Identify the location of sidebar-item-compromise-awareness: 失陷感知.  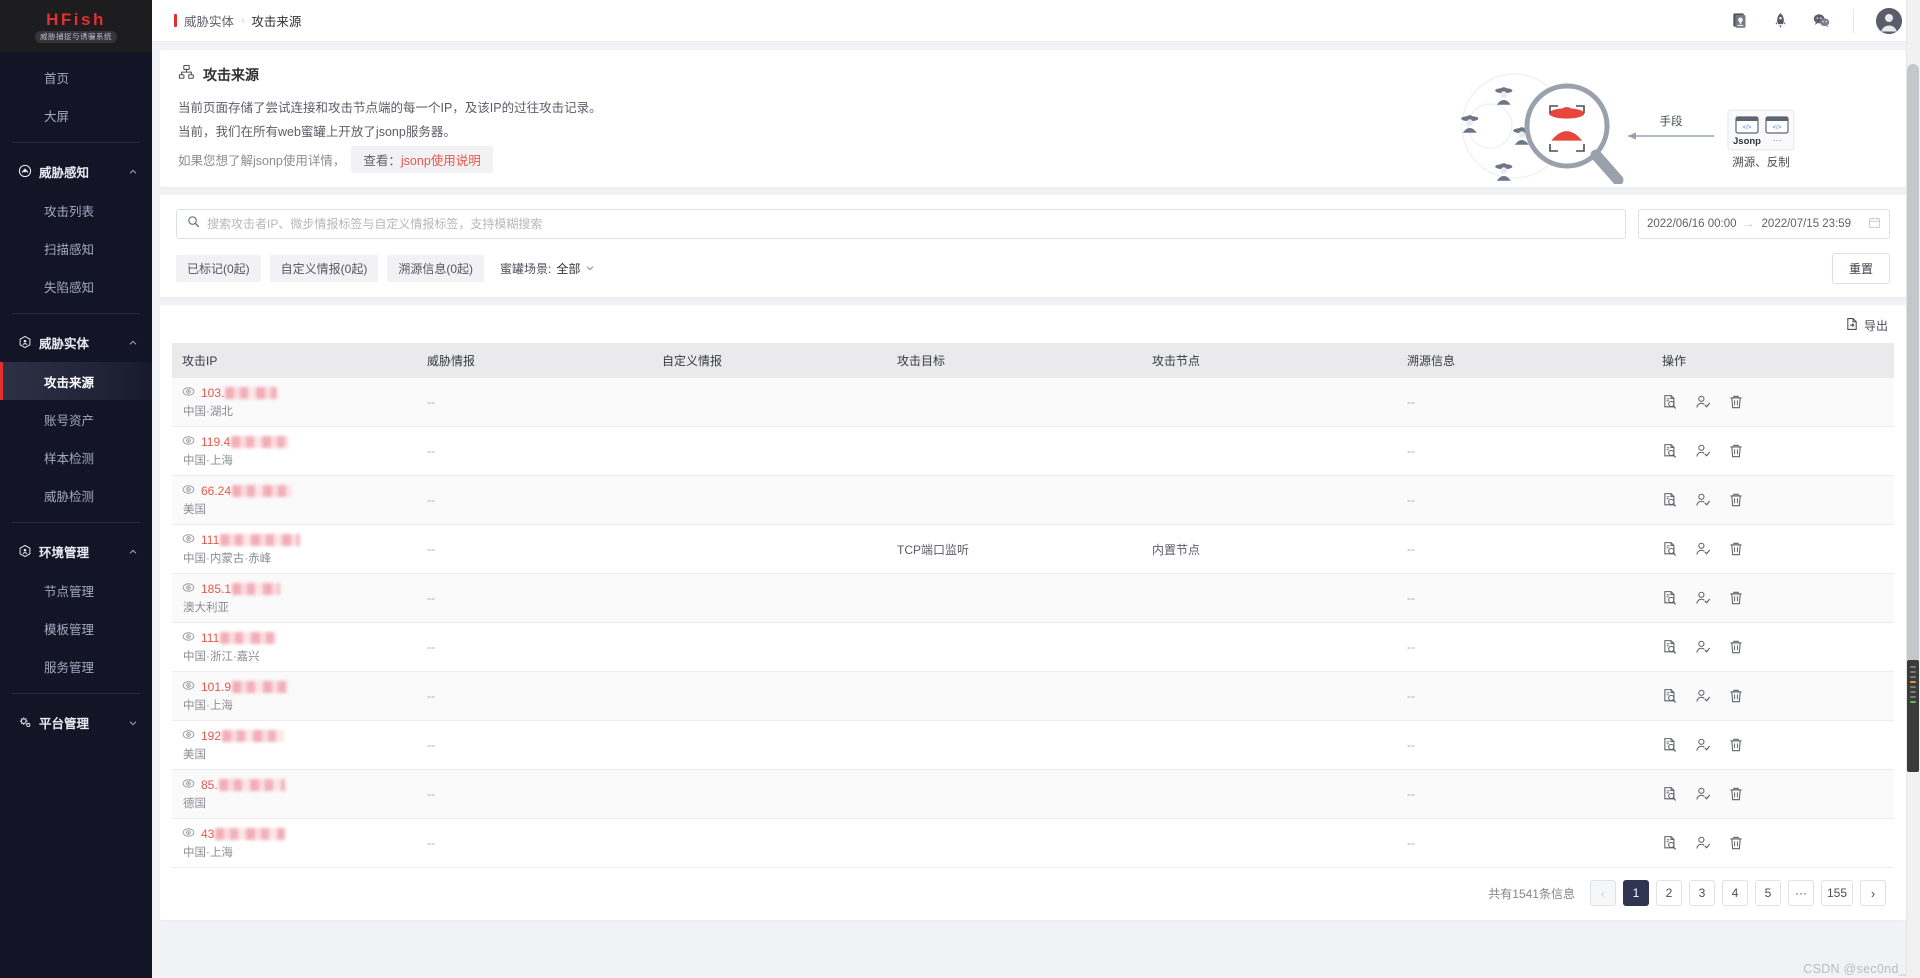
(76, 286).